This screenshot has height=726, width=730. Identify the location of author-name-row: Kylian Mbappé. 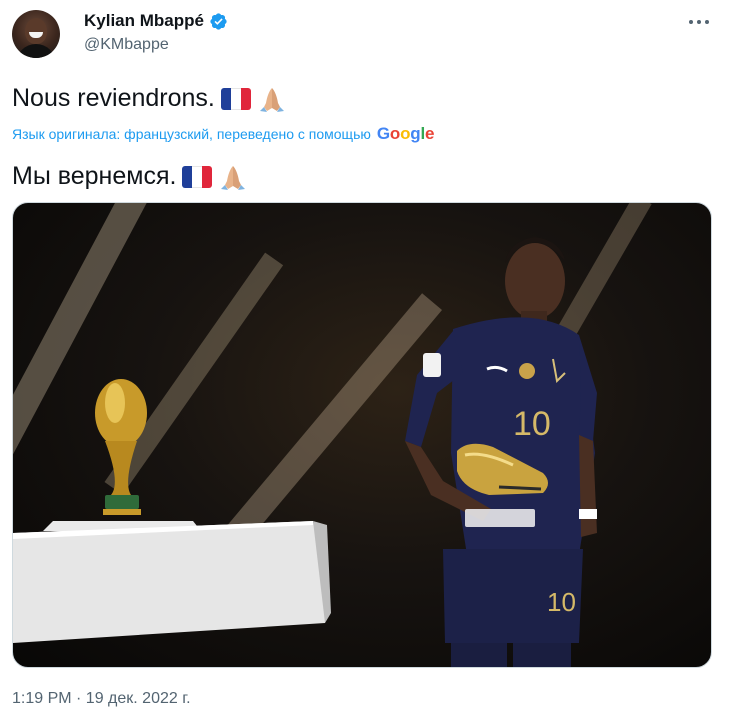
(156, 21).